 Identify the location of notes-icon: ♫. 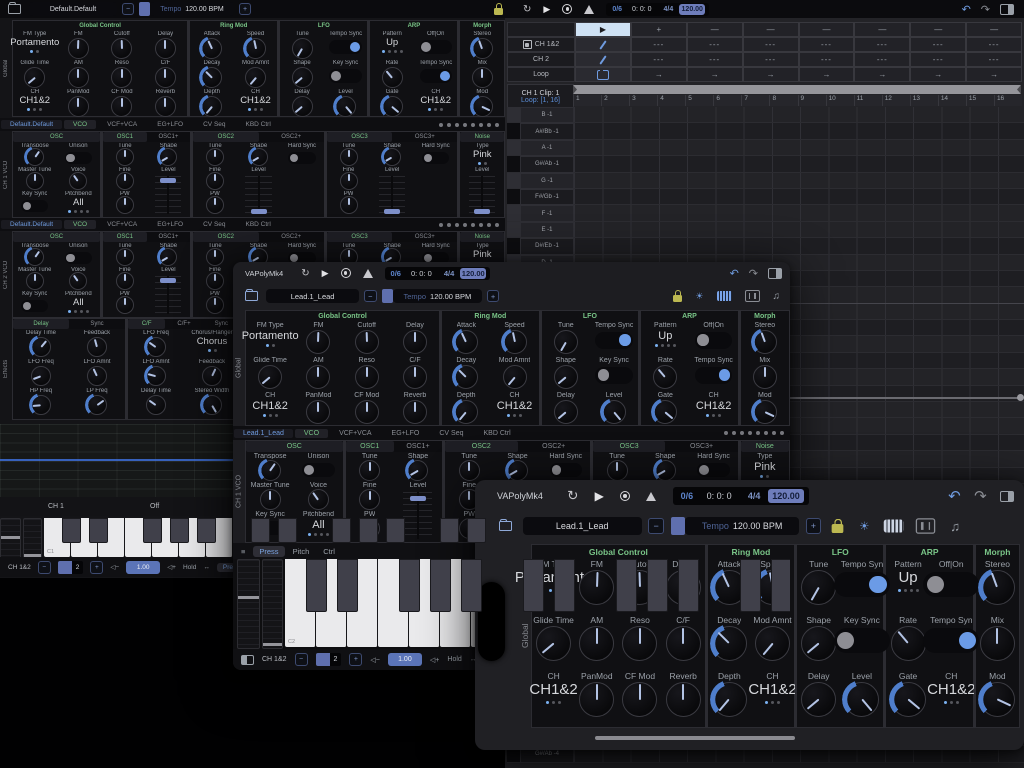
(955, 526).